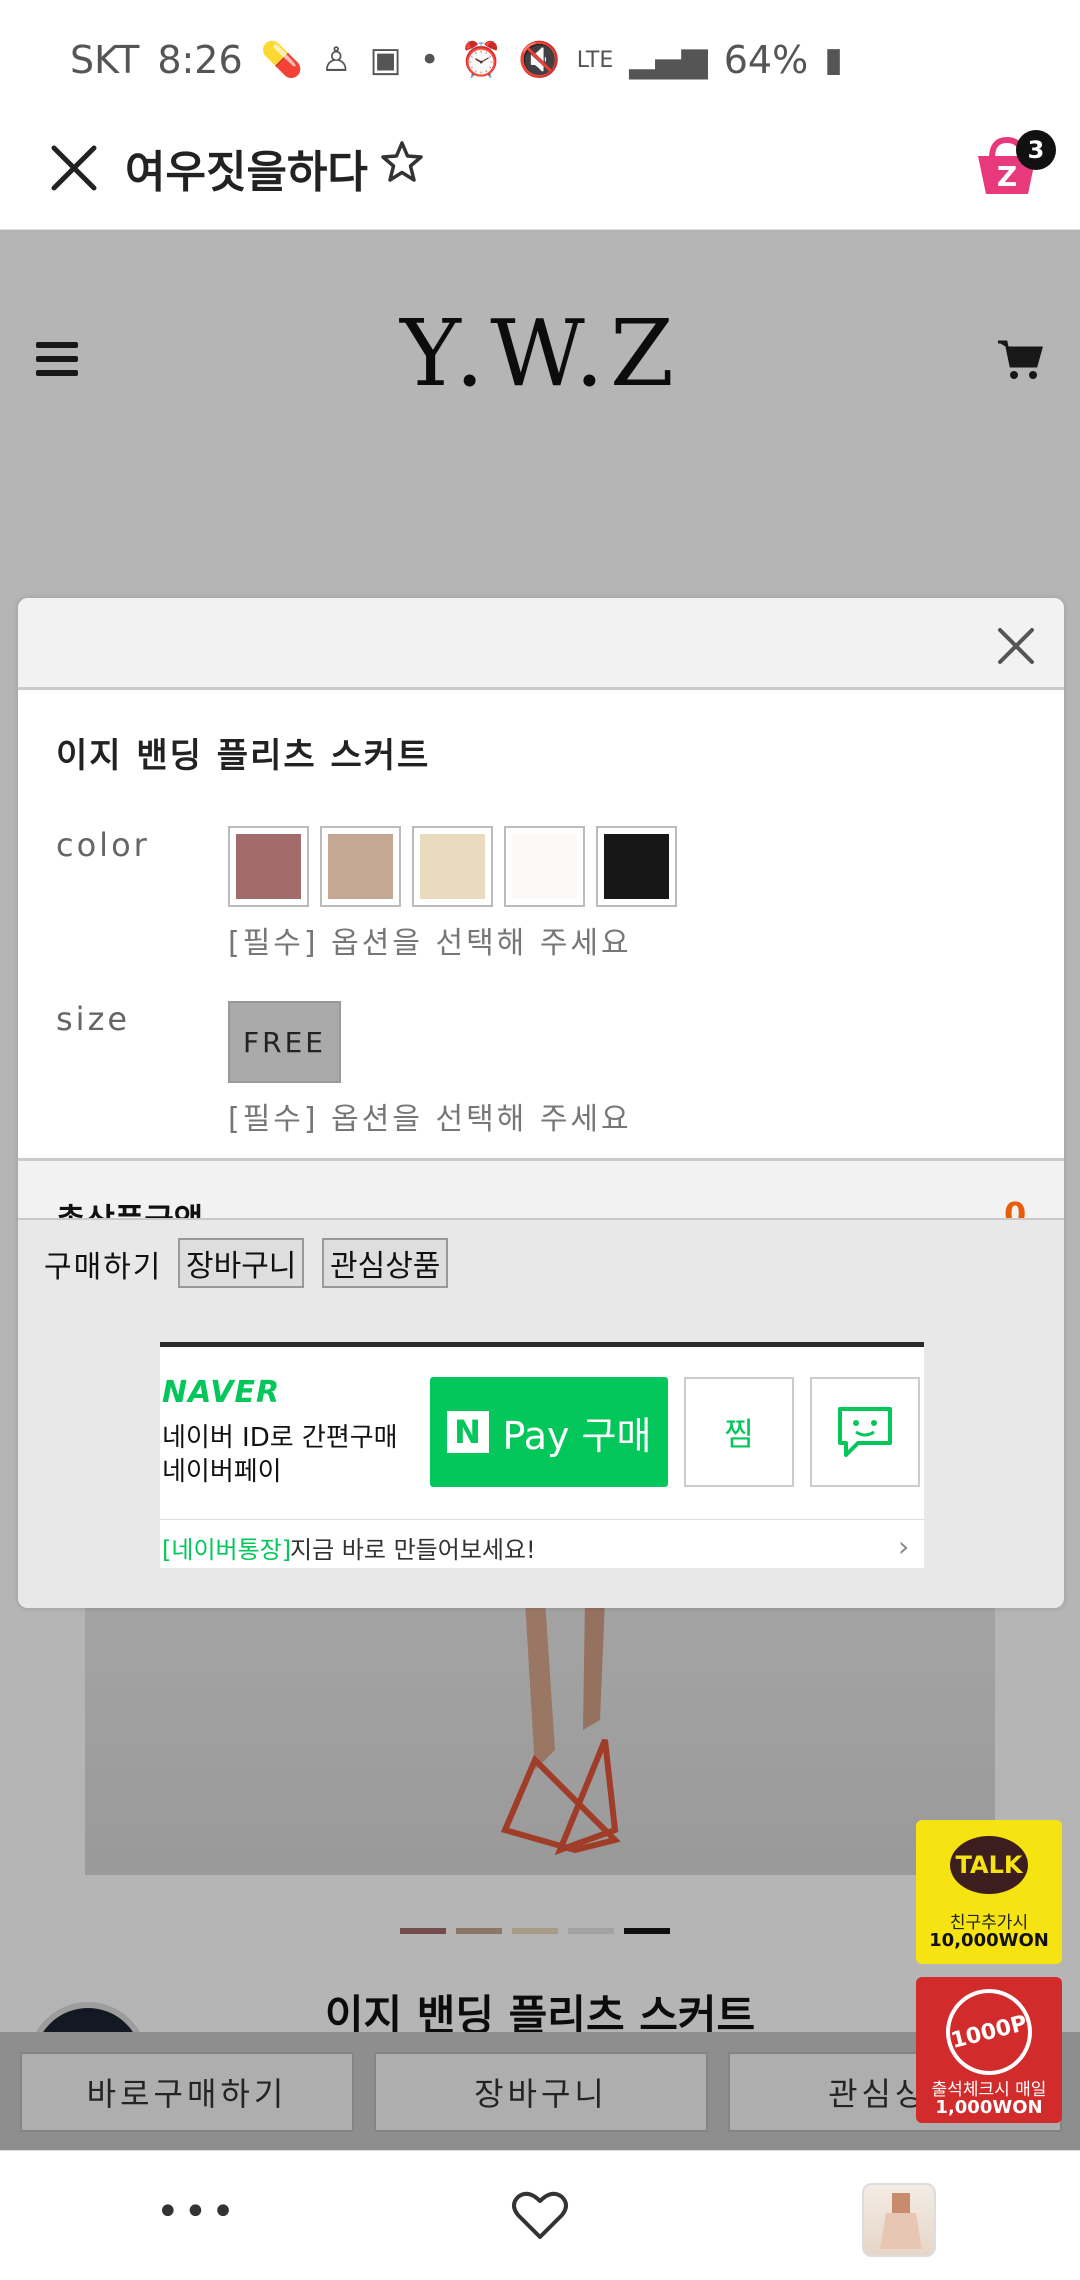  I want to click on attendance-point-badge: 1000P 출석체크시 매일 1,000WON, so click(989, 2050).